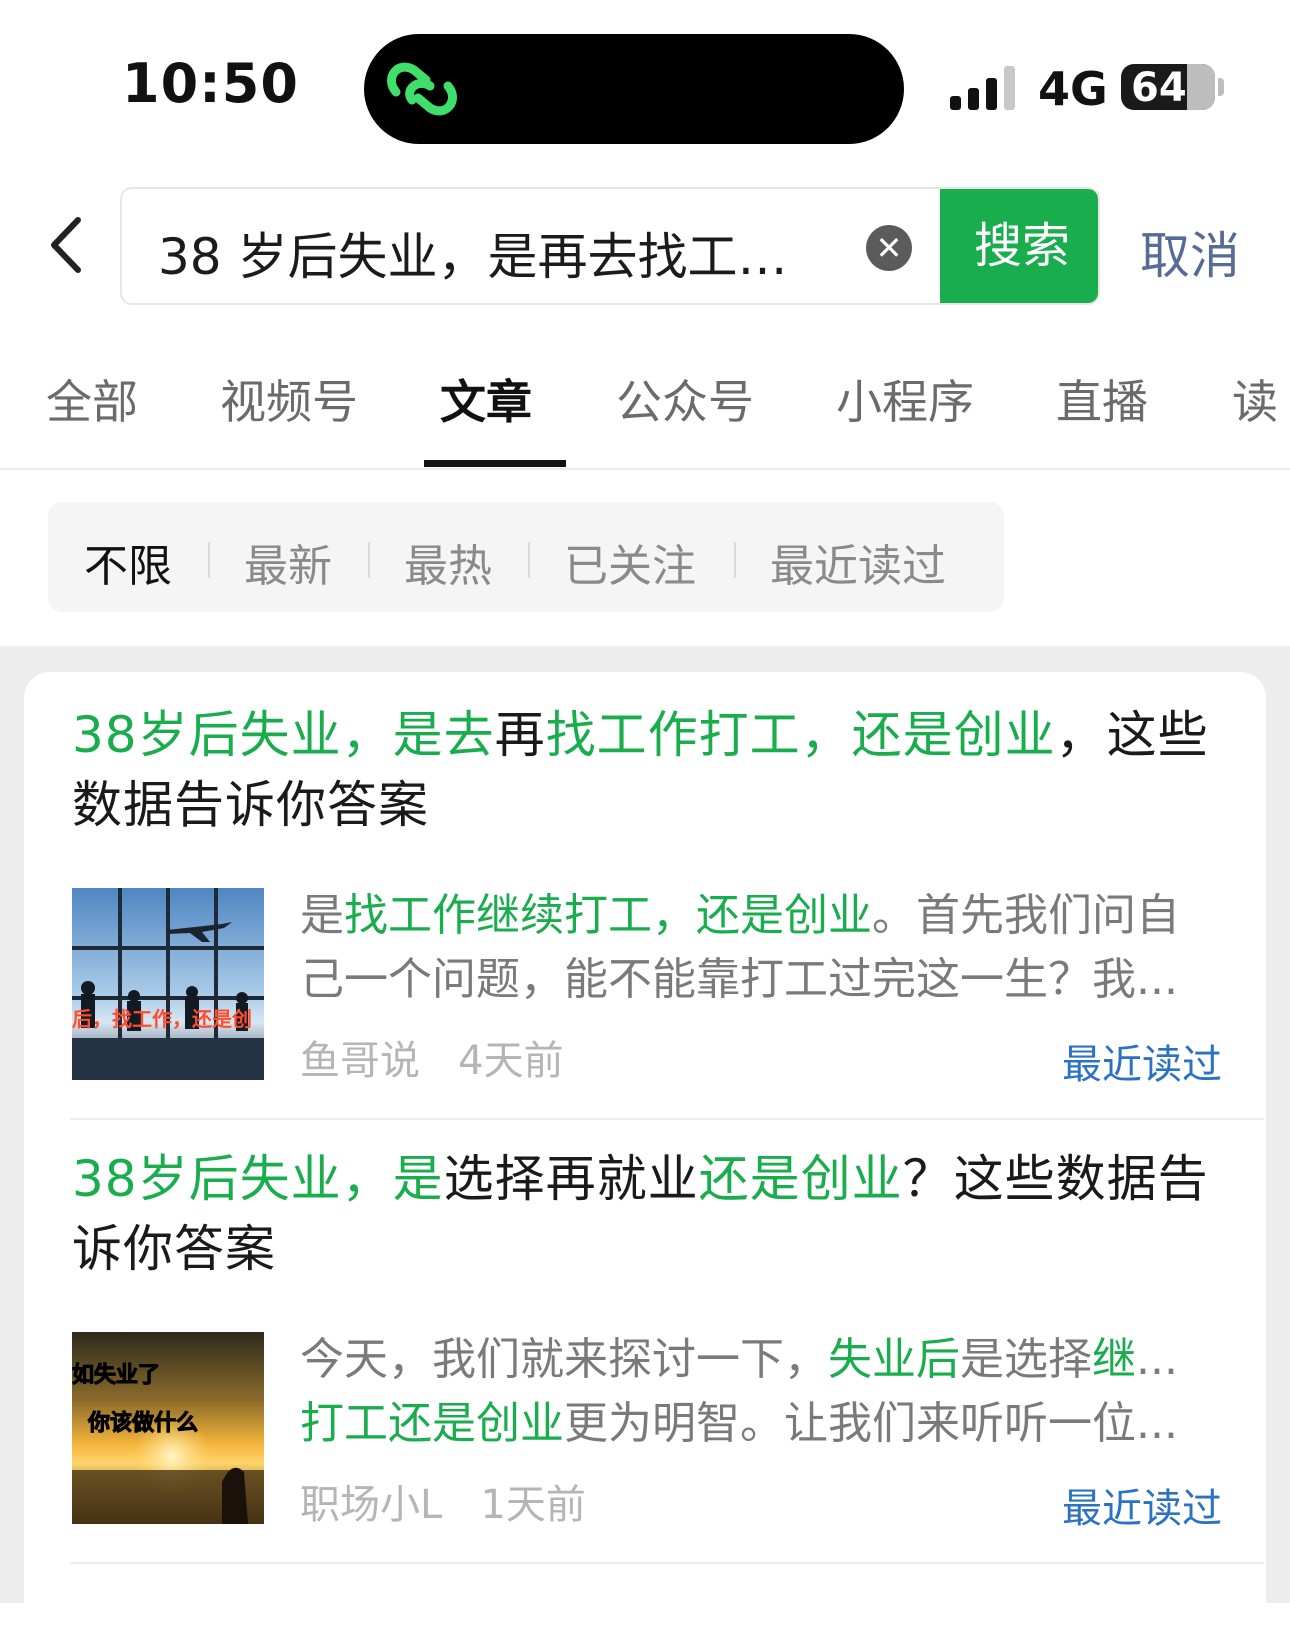 Image resolution: width=1290 pixels, height=1632 pixels. I want to click on battery-cap, so click(1221, 87).